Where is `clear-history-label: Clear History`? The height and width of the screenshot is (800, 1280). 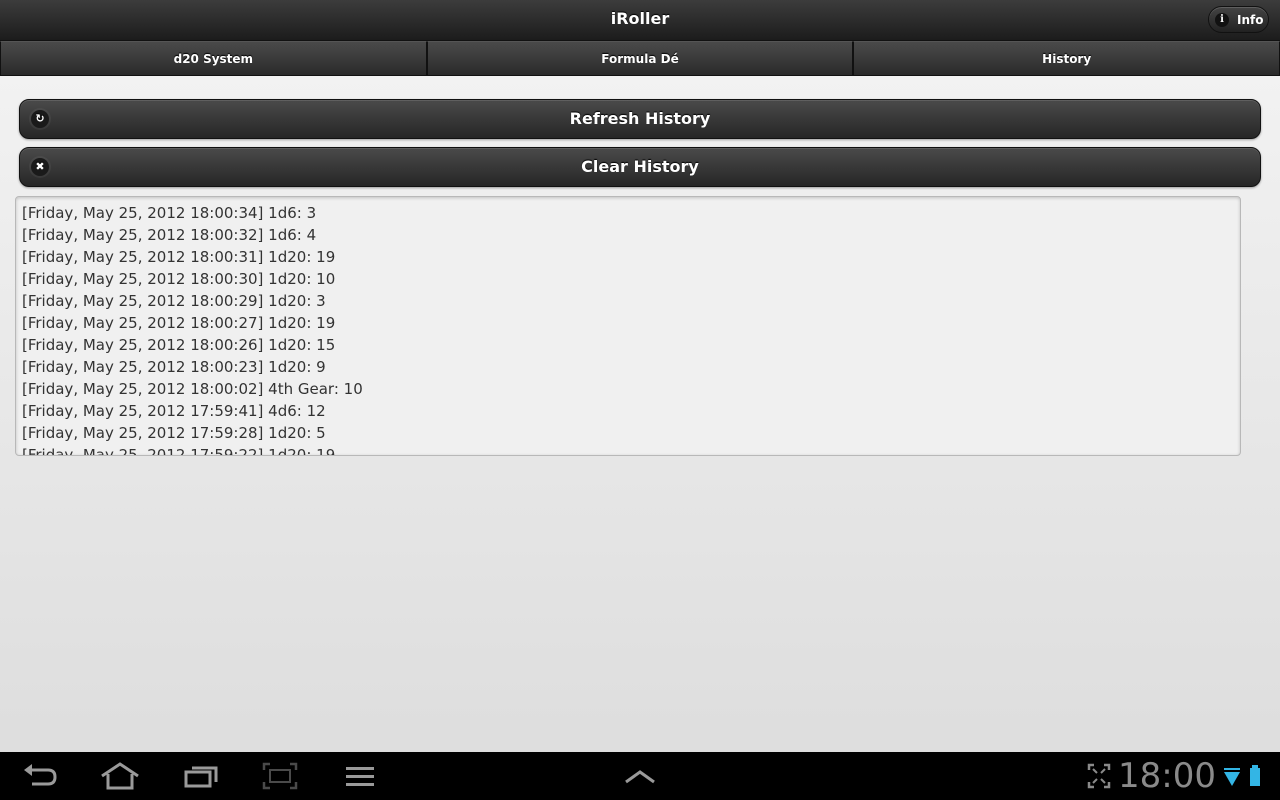
clear-history-label: Clear History is located at coordinates (640, 166).